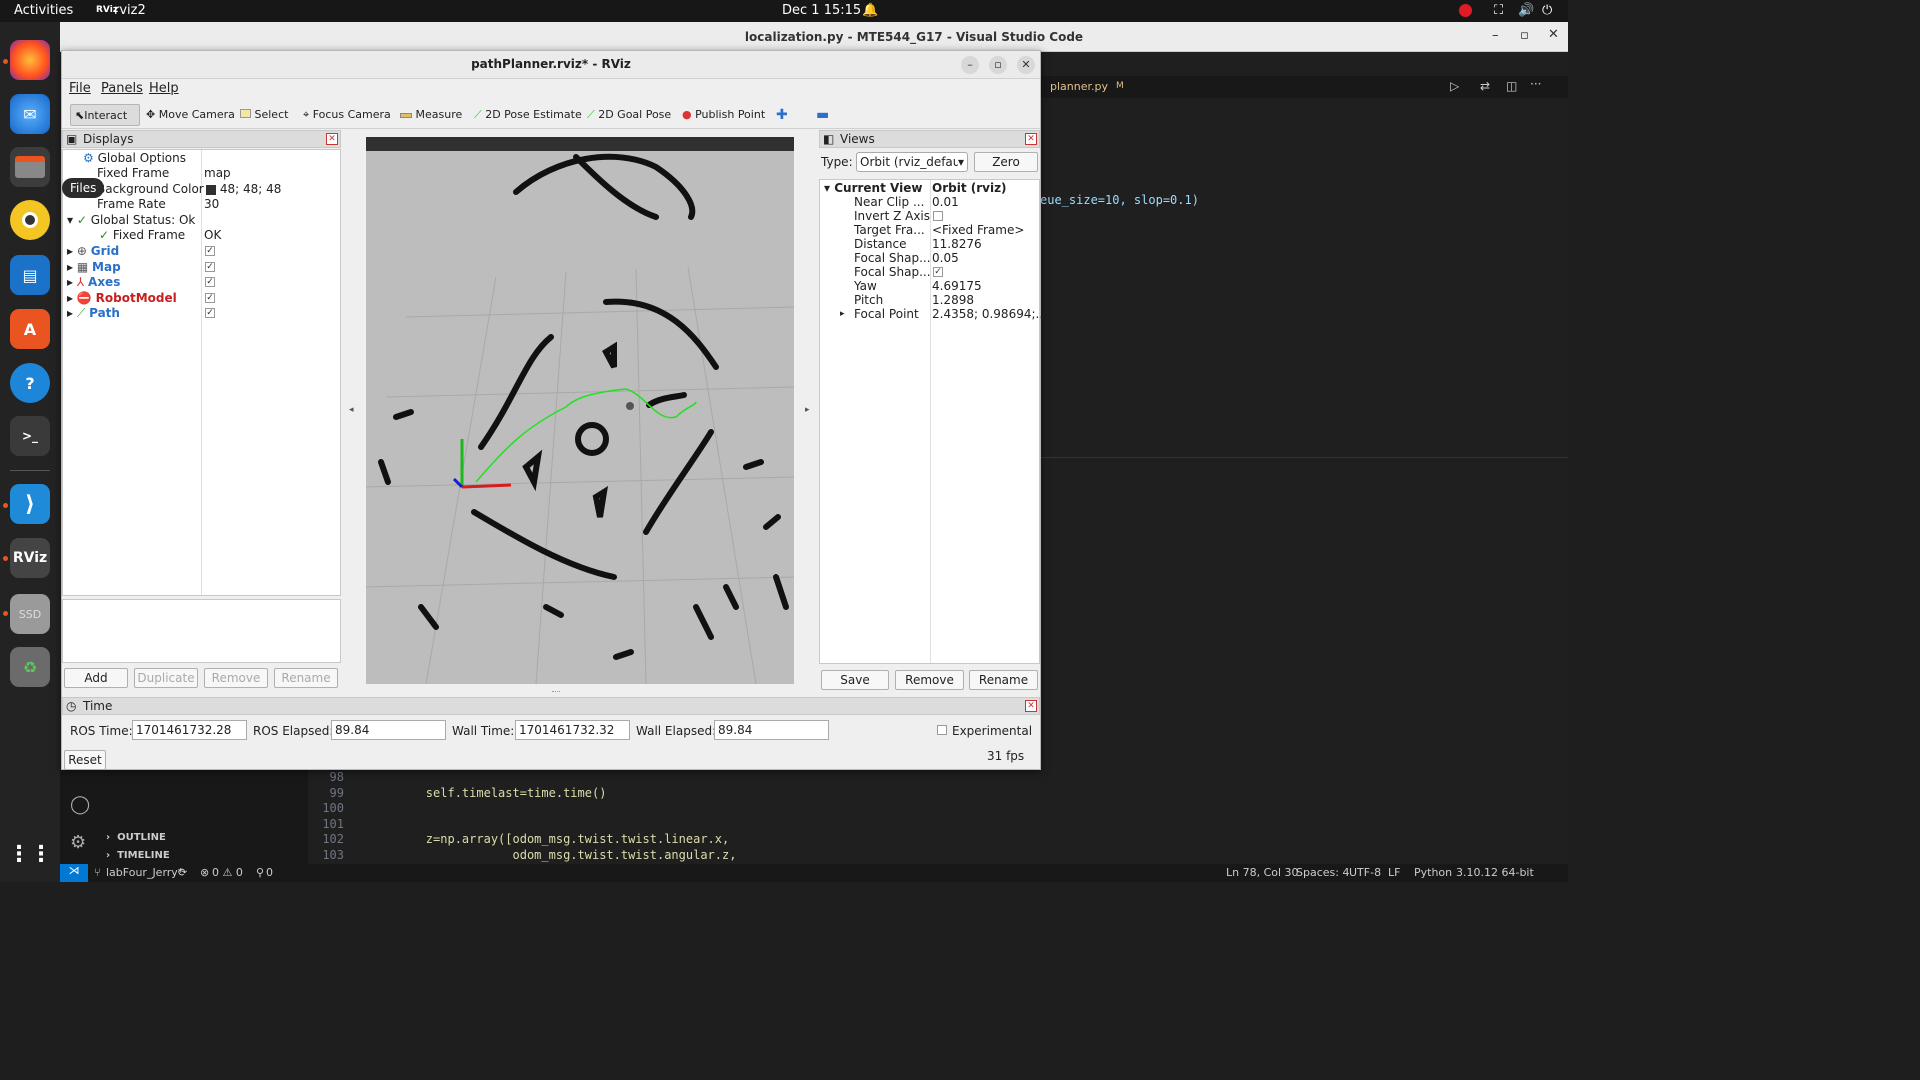 The width and height of the screenshot is (1920, 1080). I want to click on collapse-left-icon: ◂, so click(351, 410).